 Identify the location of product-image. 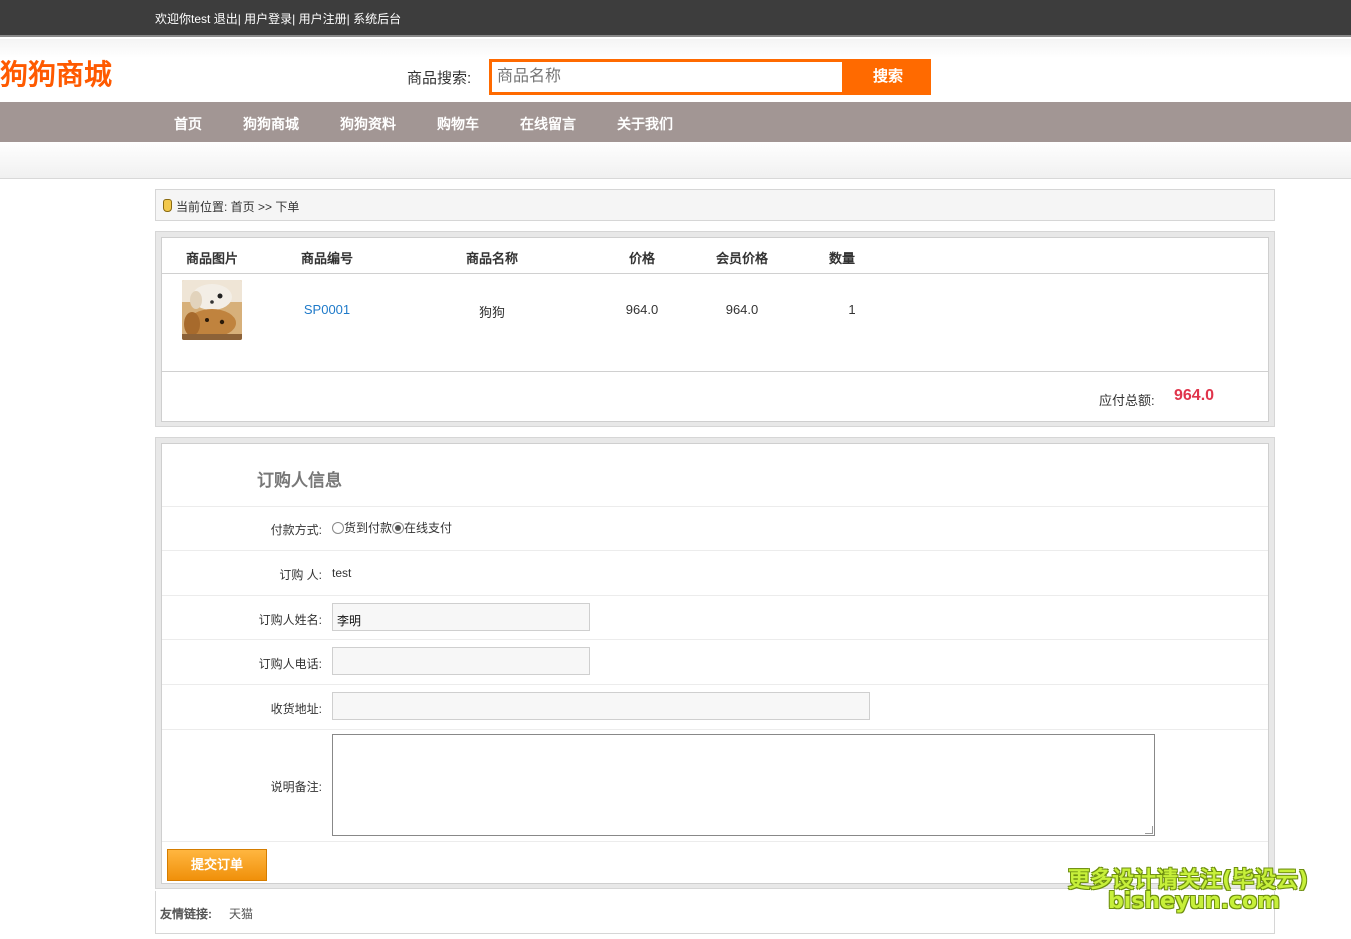
(212, 310).